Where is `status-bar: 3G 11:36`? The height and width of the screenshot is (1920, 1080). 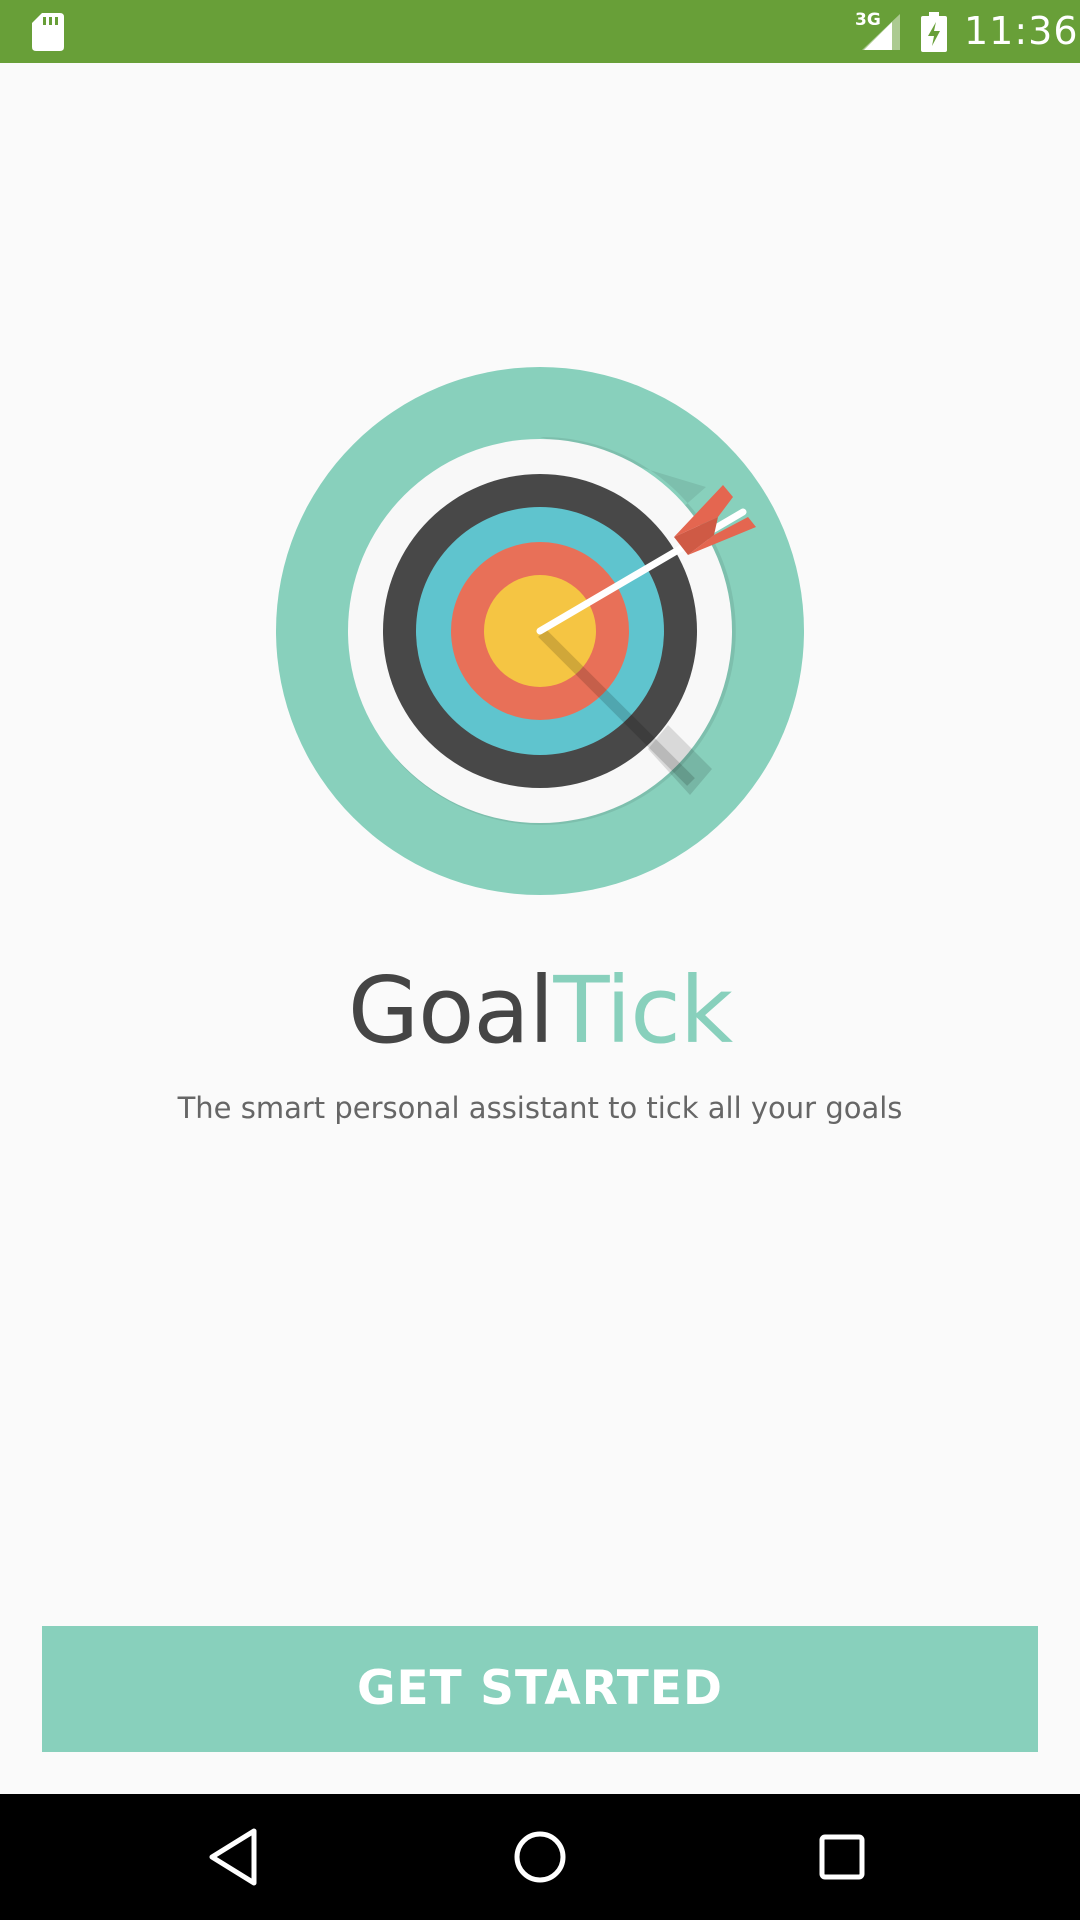
status-bar: 3G 11:36 is located at coordinates (540, 31).